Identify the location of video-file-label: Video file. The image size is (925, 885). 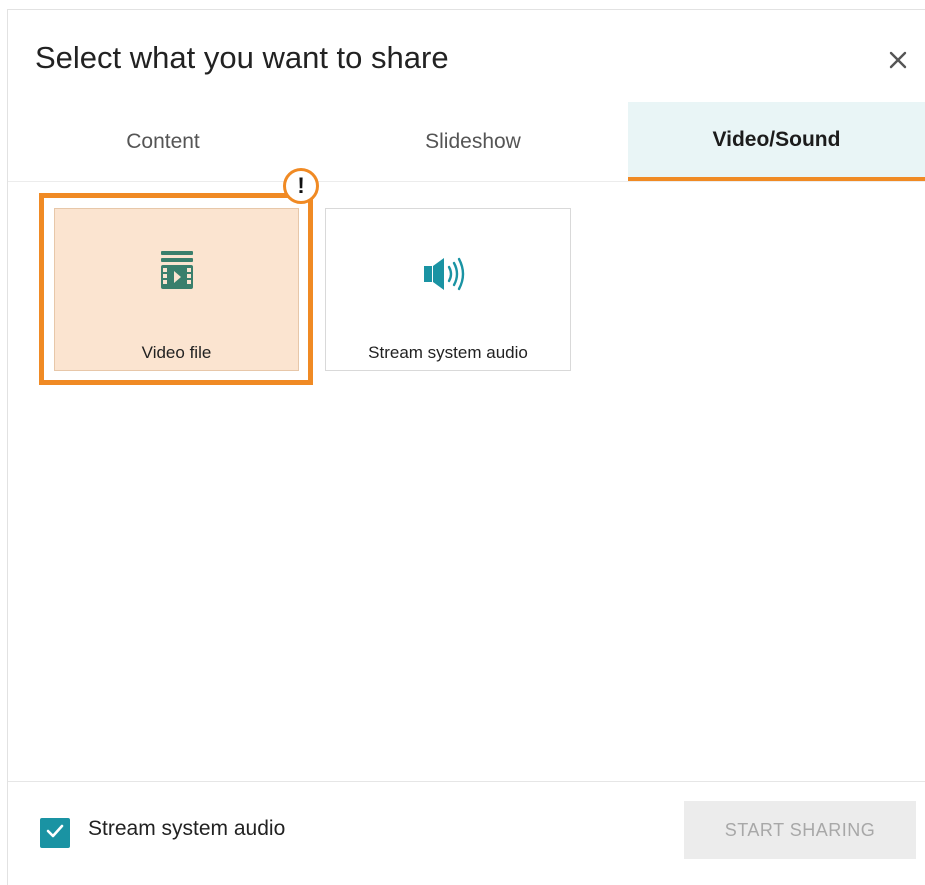
(176, 352).